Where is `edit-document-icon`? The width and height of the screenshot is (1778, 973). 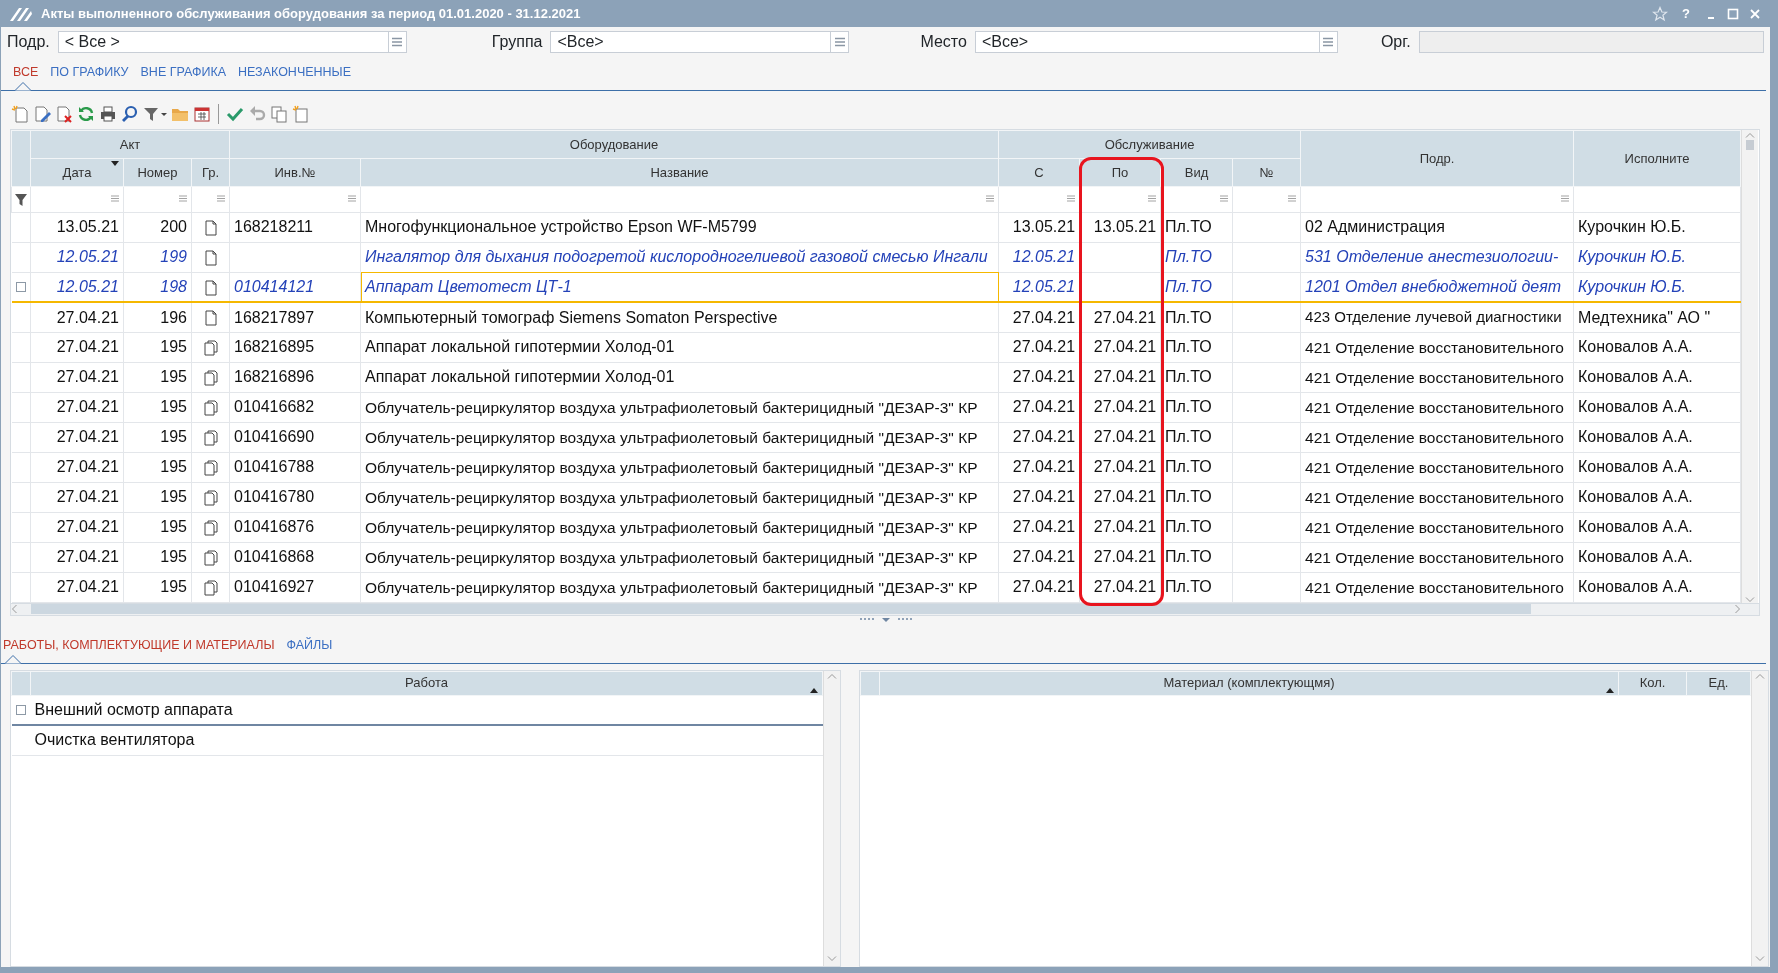 edit-document-icon is located at coordinates (42, 113).